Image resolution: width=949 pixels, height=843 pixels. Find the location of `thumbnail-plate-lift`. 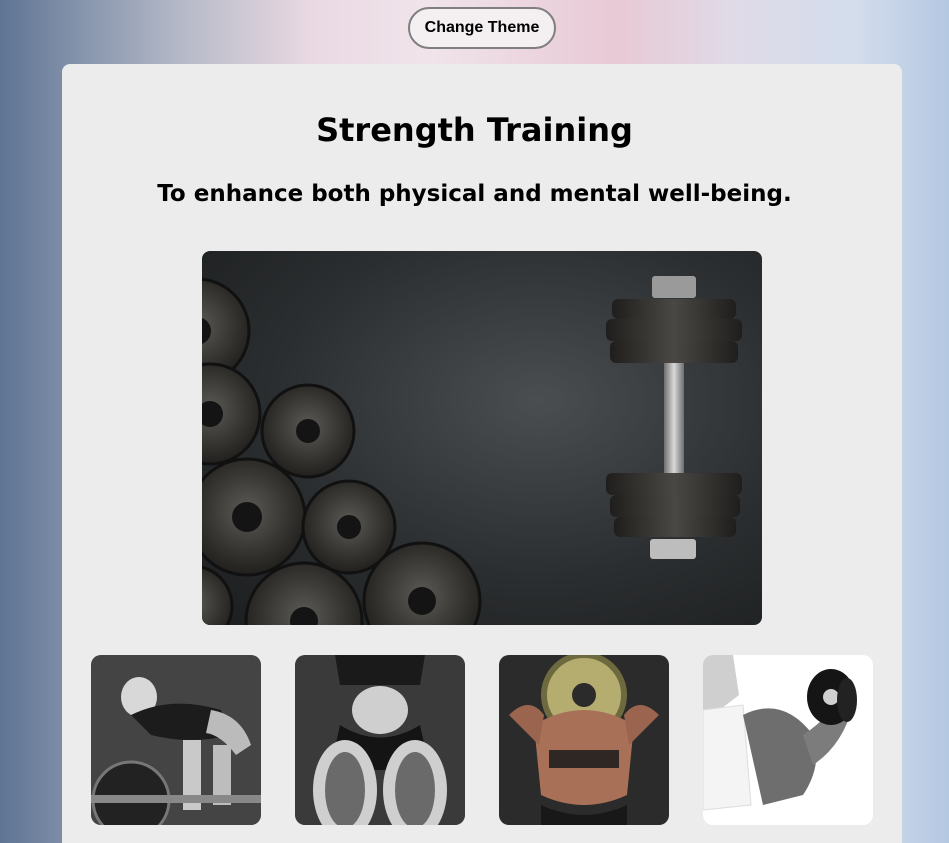

thumbnail-plate-lift is located at coordinates (584, 740).